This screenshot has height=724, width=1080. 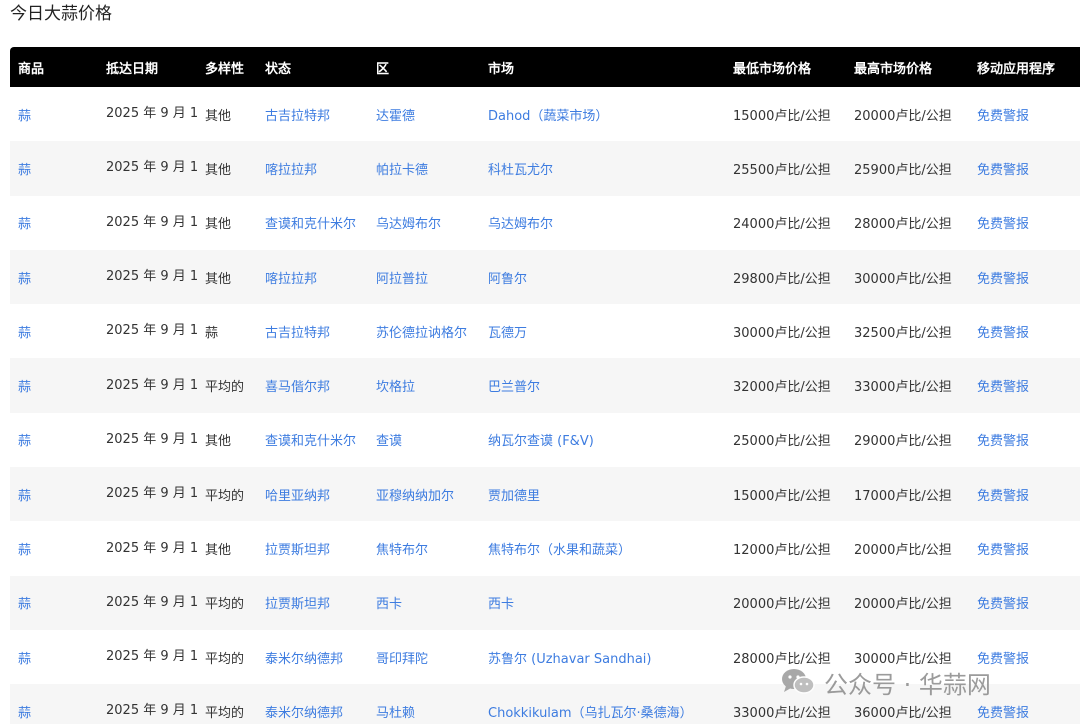 What do you see at coordinates (602, 385) in the screenshot?
I see `market-link: 巴兰普尔` at bounding box center [602, 385].